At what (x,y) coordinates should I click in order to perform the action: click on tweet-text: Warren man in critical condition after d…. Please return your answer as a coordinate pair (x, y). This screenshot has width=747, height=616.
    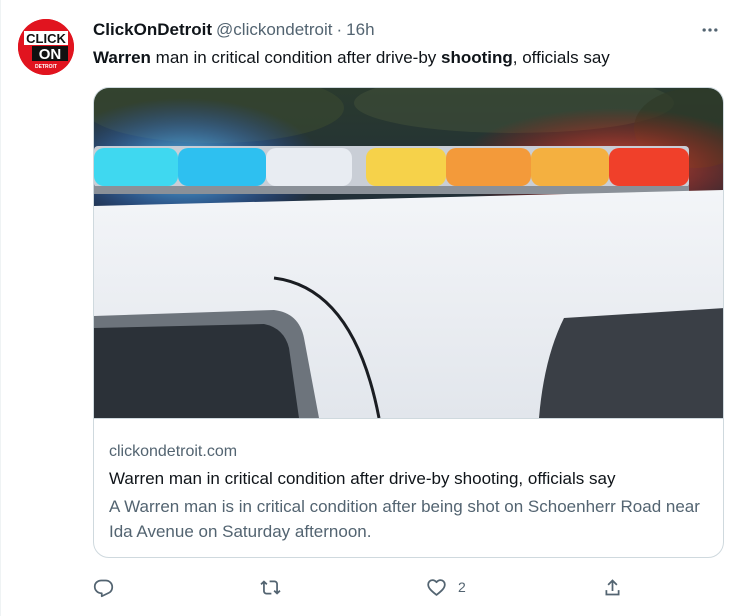
    Looking at the image, I should click on (351, 58).